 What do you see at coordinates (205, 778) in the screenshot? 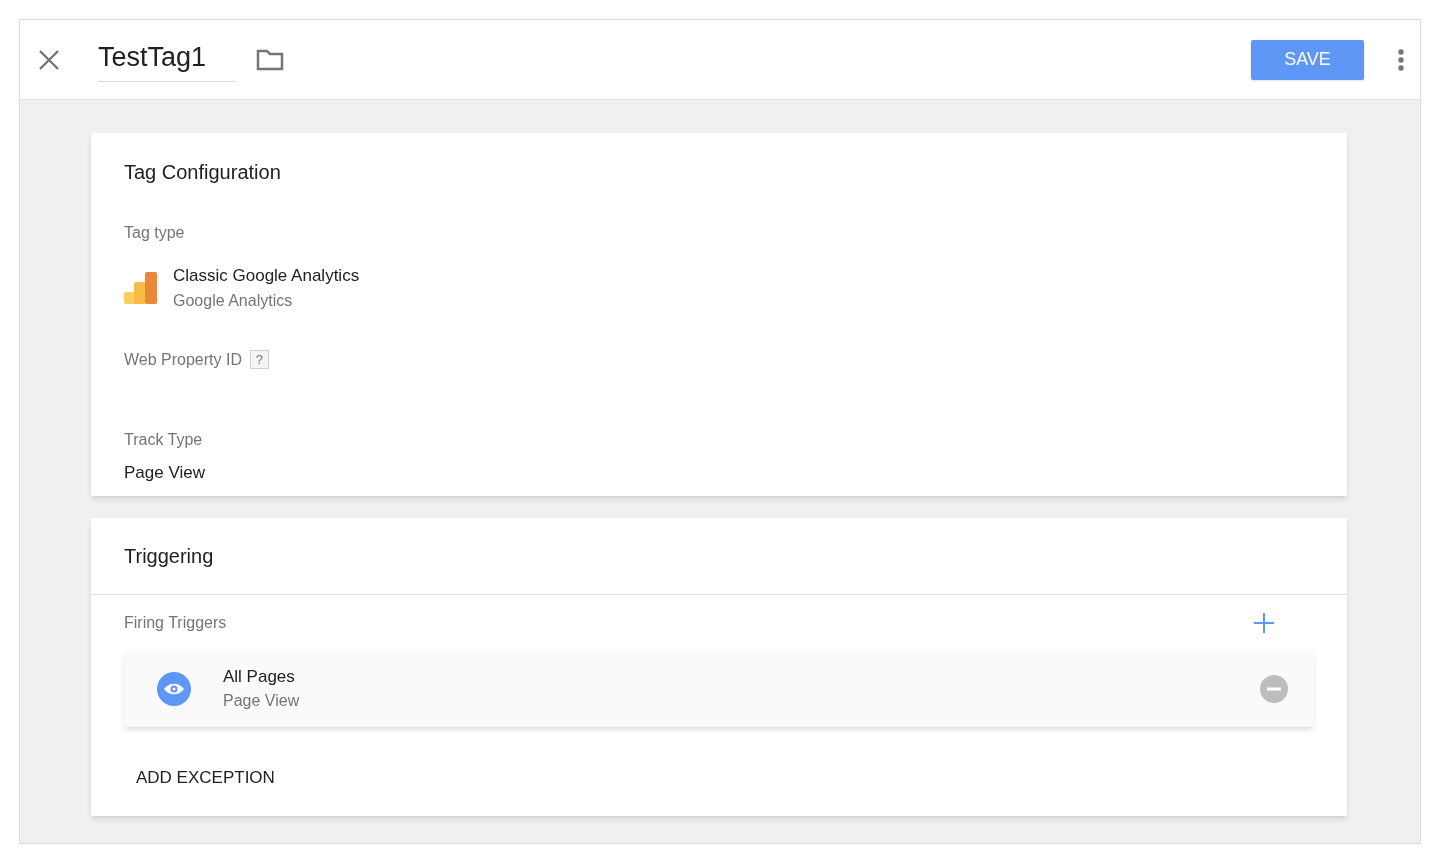
I see `add-exception-button: ADD EXCEPTION` at bounding box center [205, 778].